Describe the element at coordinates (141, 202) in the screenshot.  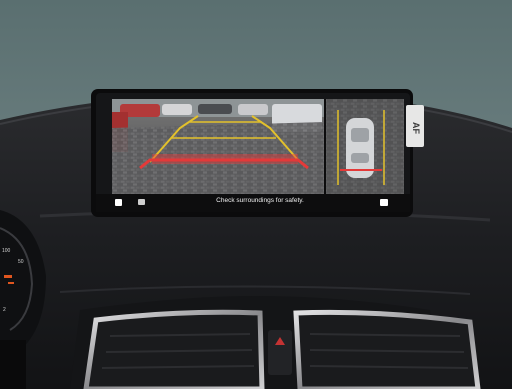
I see `camera-icon-shape` at that location.